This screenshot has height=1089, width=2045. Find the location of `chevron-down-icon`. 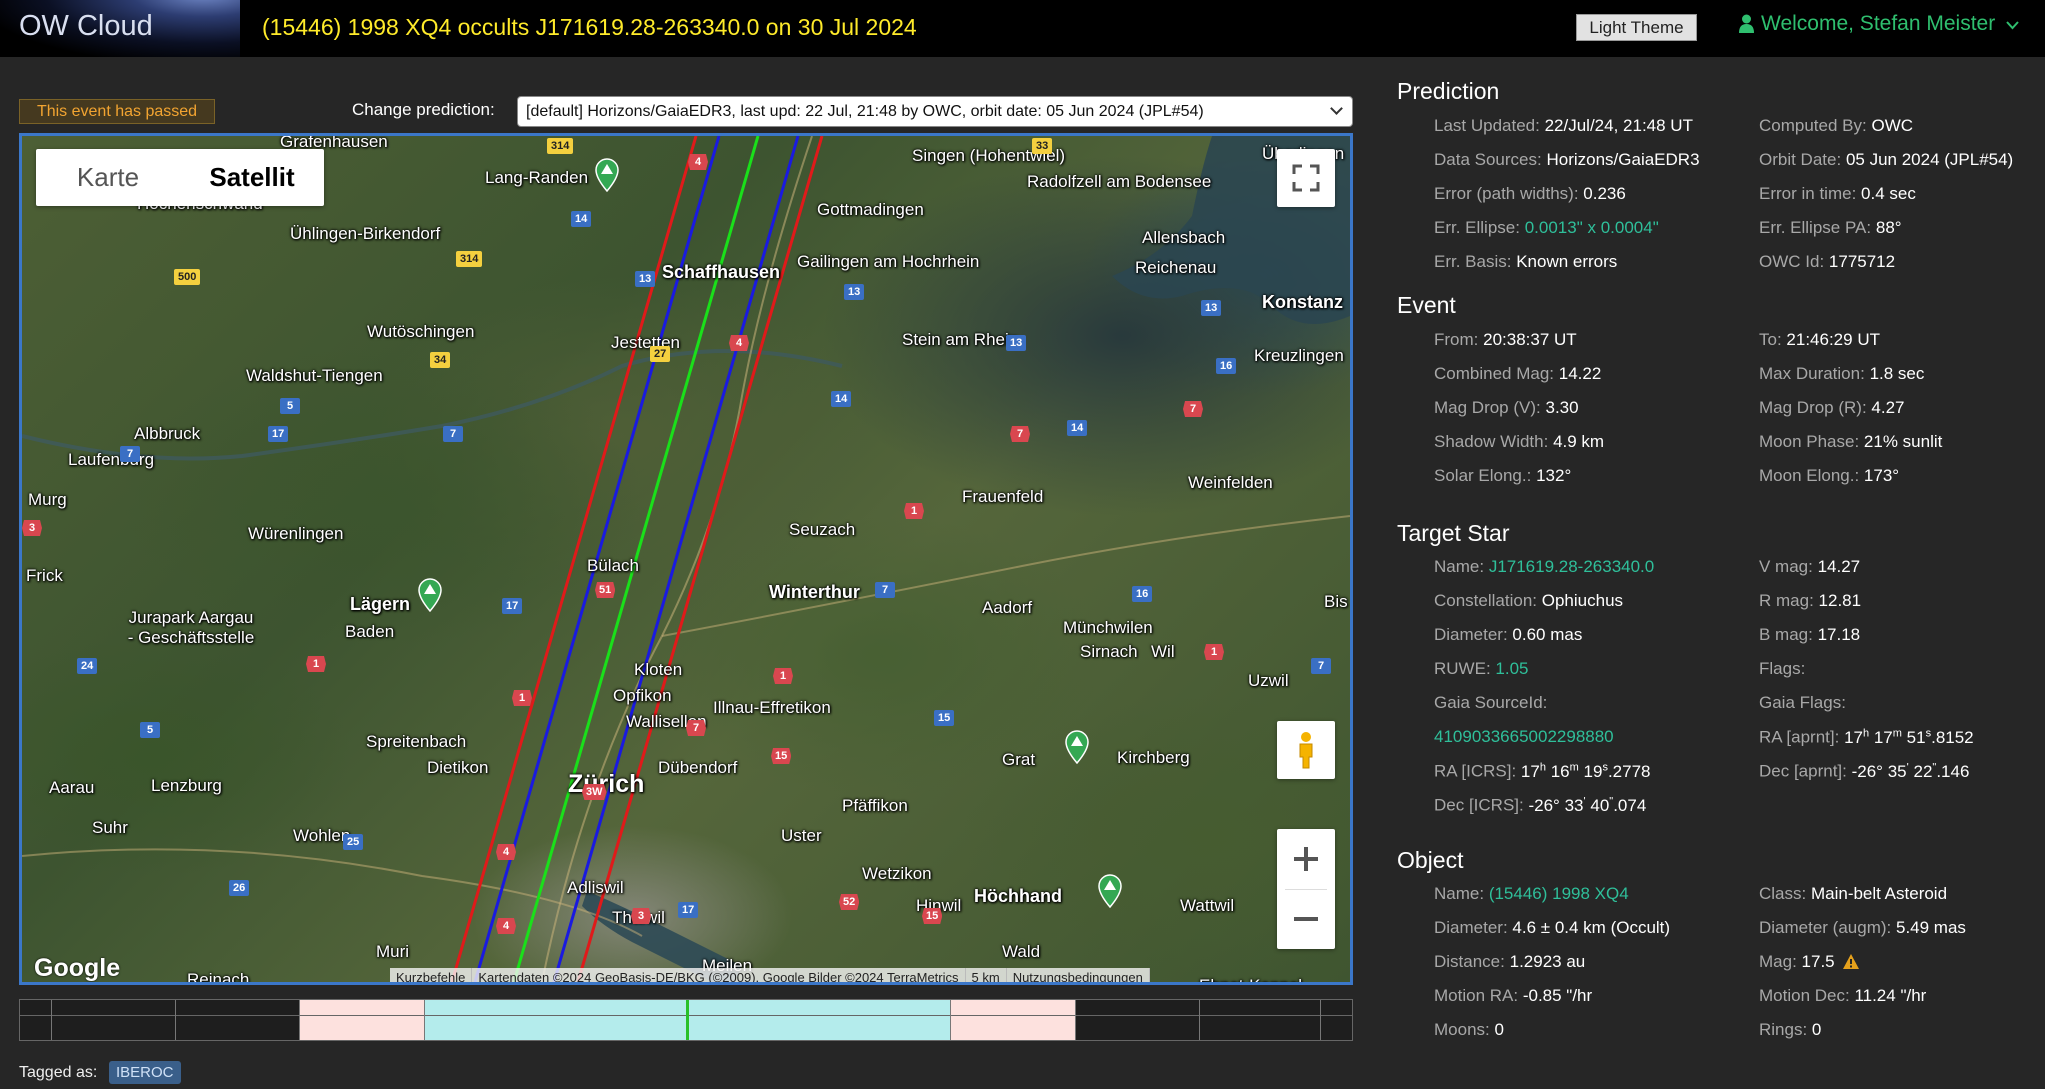

chevron-down-icon is located at coordinates (2012, 25).